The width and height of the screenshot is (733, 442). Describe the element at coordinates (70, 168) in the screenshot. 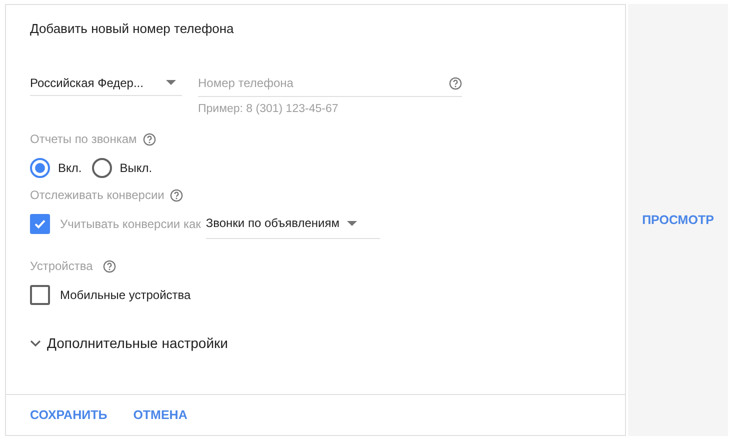

I see `radio-label: Вкл.` at that location.